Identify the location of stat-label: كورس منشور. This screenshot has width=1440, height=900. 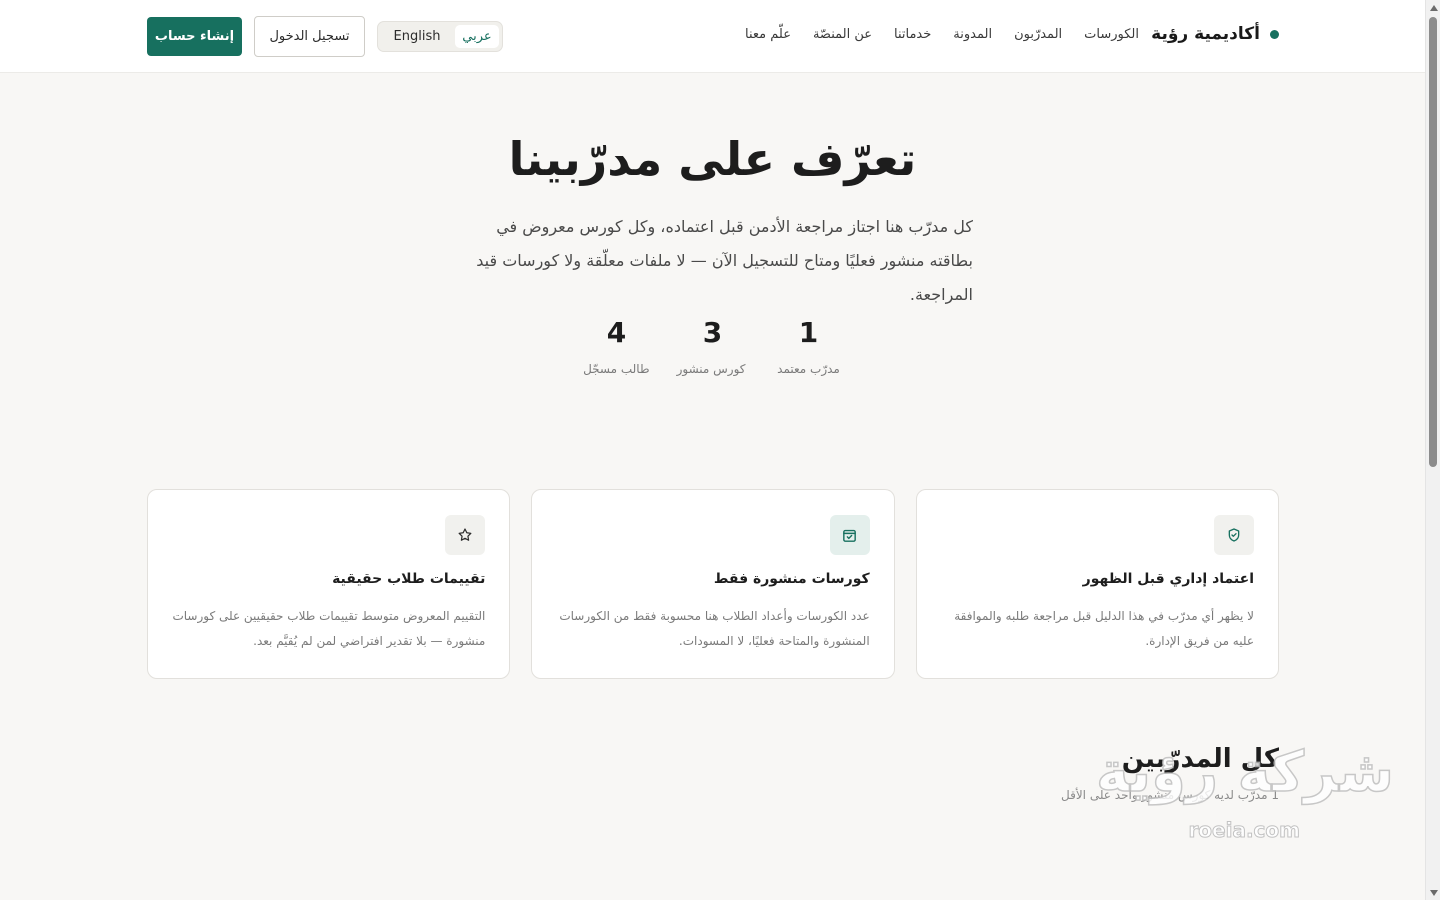
(711, 369).